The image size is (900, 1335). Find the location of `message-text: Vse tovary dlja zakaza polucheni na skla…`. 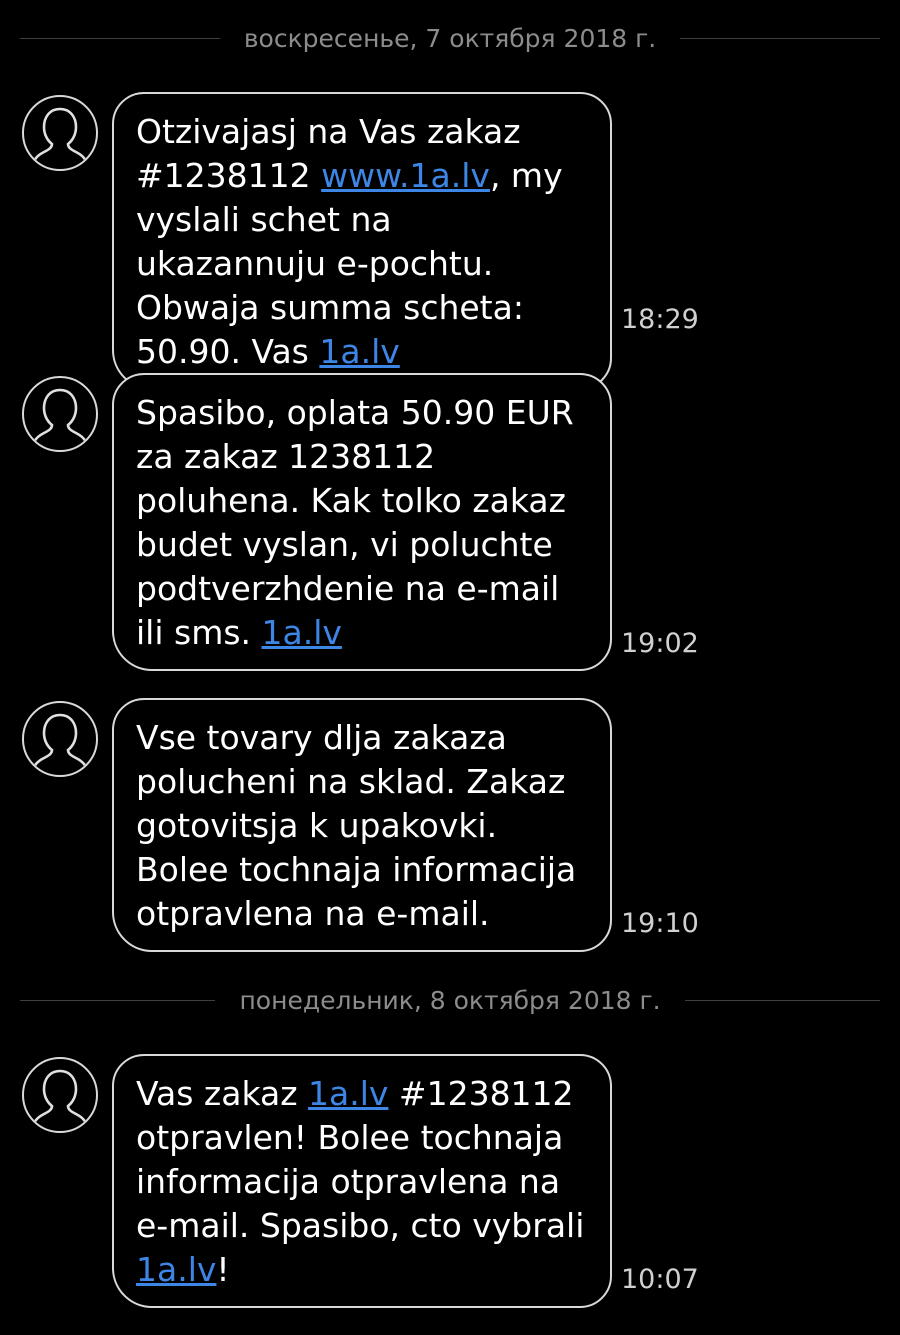

message-text: Vse tovary dlja zakaza polucheni na skla… is located at coordinates (356, 825).